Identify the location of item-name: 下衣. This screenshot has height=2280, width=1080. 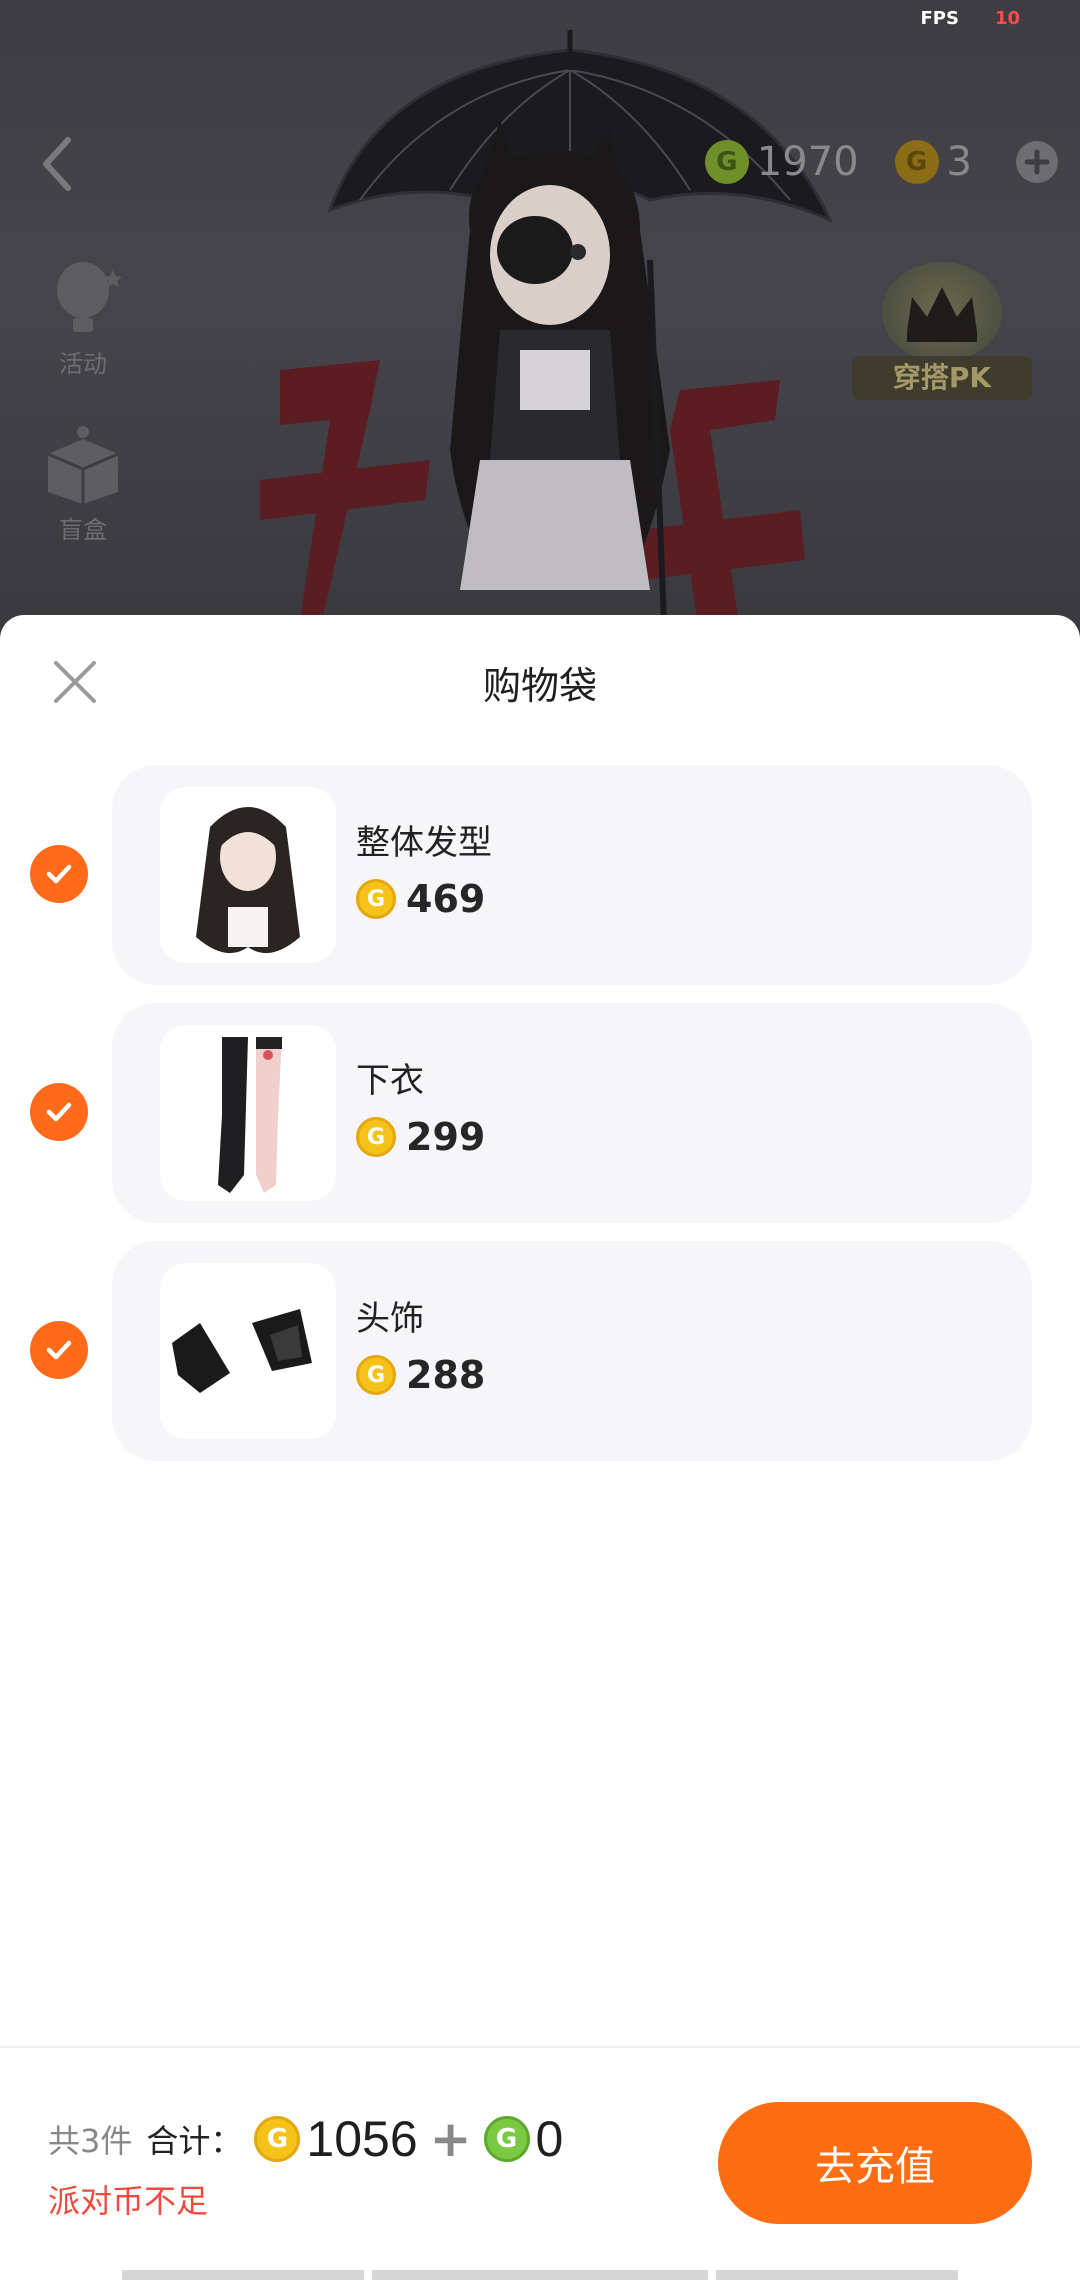
(390, 1081).